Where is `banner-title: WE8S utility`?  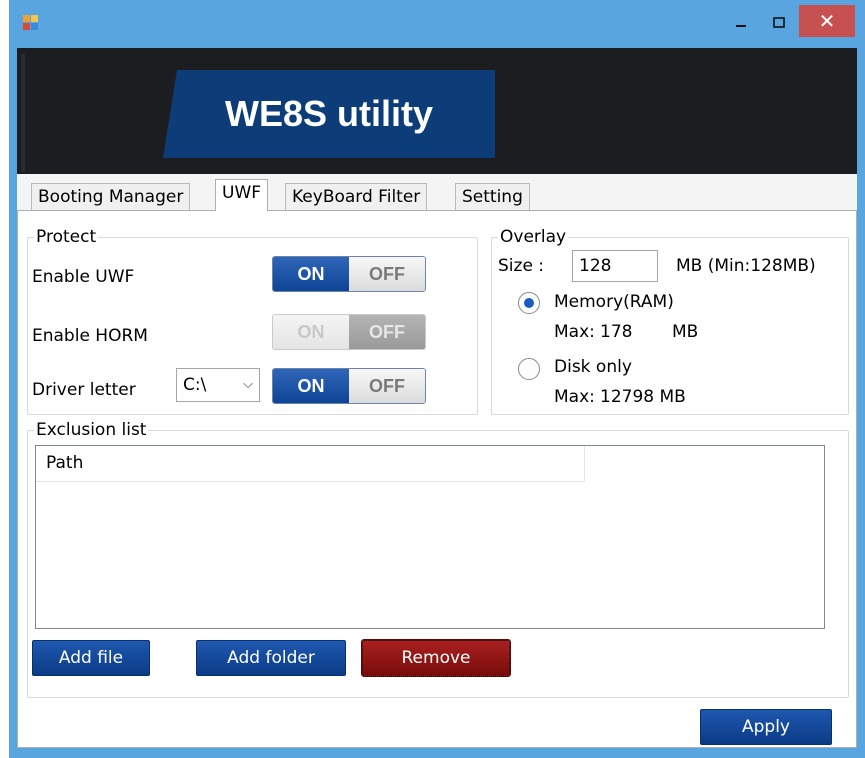
banner-title: WE8S utility is located at coordinates (329, 113).